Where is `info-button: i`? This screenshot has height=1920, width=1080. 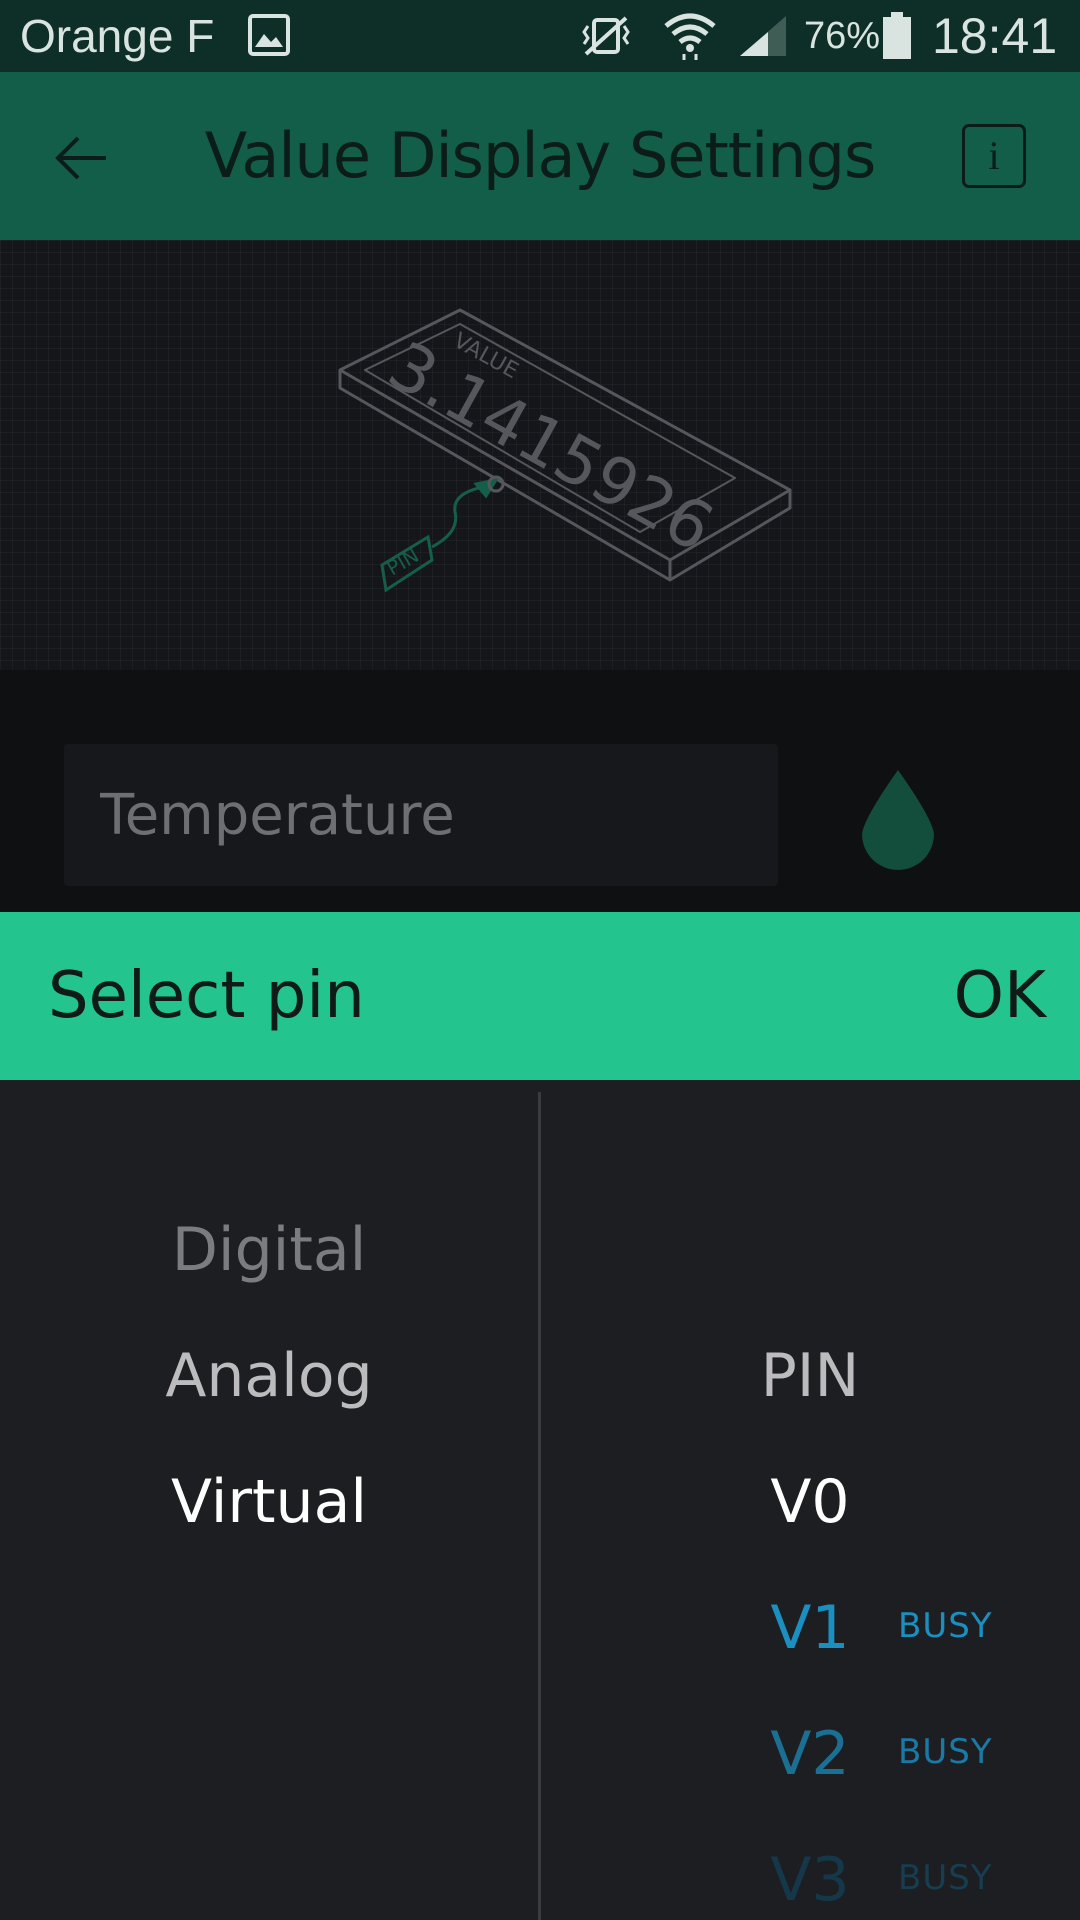 info-button: i is located at coordinates (994, 156).